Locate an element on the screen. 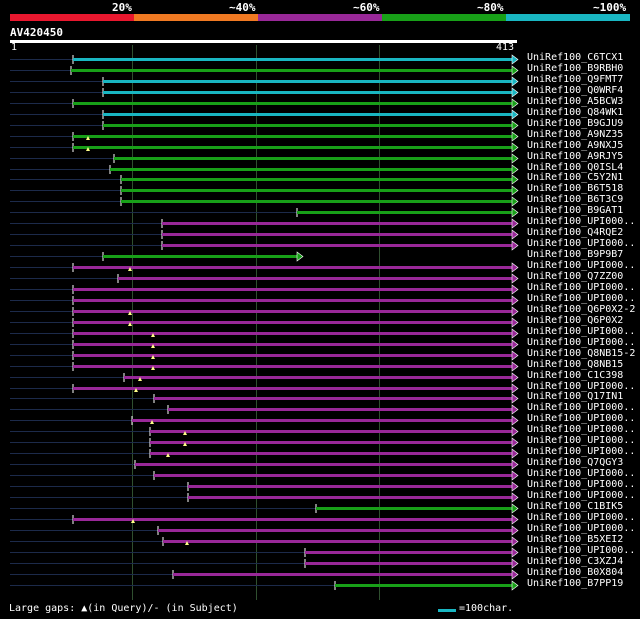 The height and width of the screenshot is (619, 640). hit-label: UniRef100_C1BIK5 is located at coordinates (575, 506).